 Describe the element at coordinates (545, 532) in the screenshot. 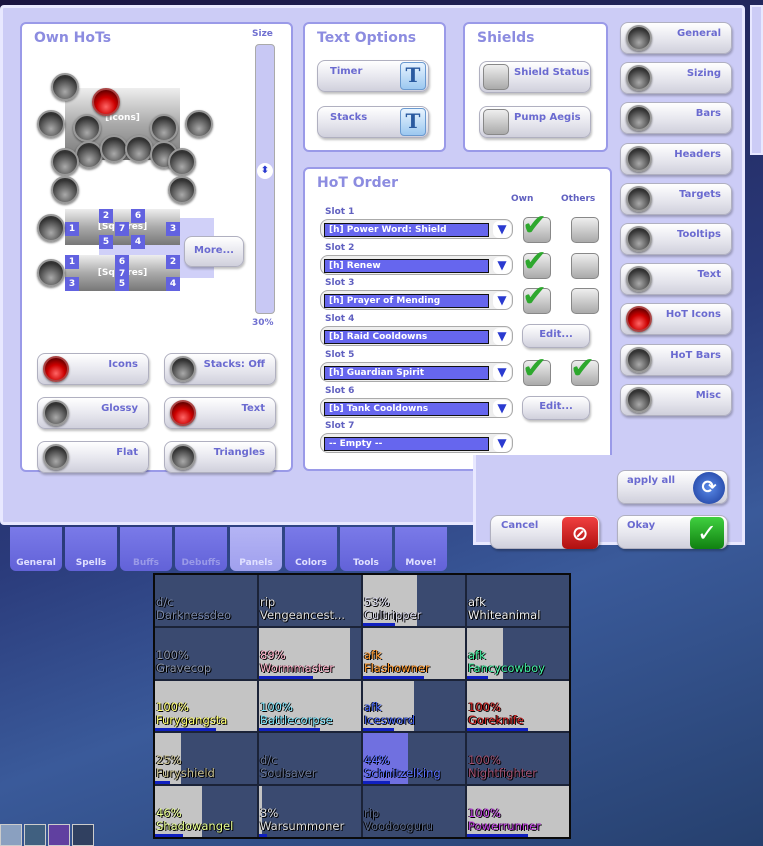

I see `cancel-button: Cancel ⊘` at that location.